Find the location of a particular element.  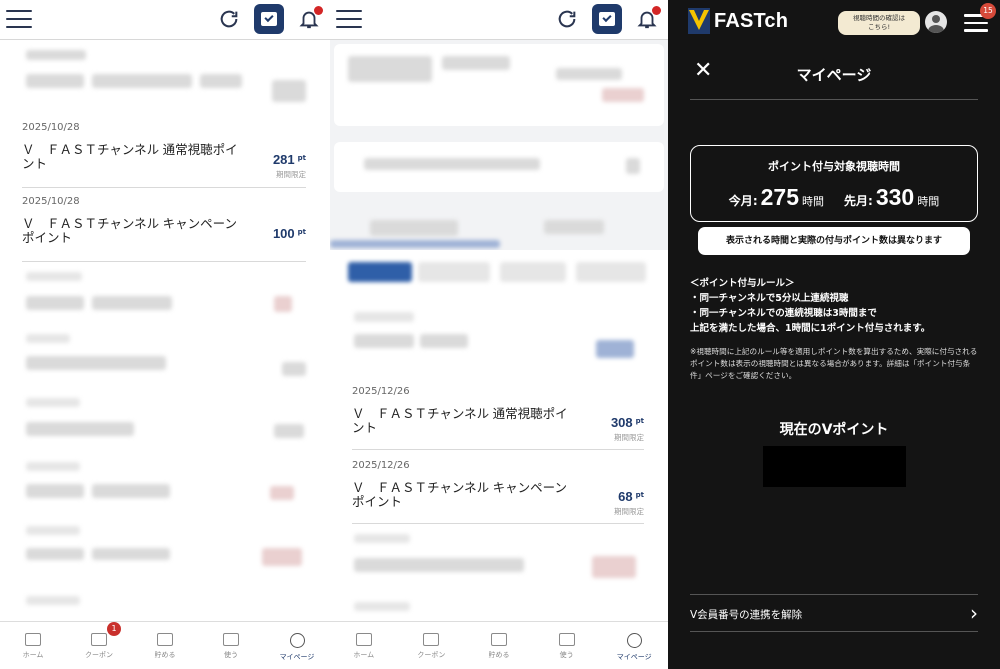

transaction-title: Ｖ ＦＡＳＴチャンネル キャンペーンポイント is located at coordinates (129, 231).